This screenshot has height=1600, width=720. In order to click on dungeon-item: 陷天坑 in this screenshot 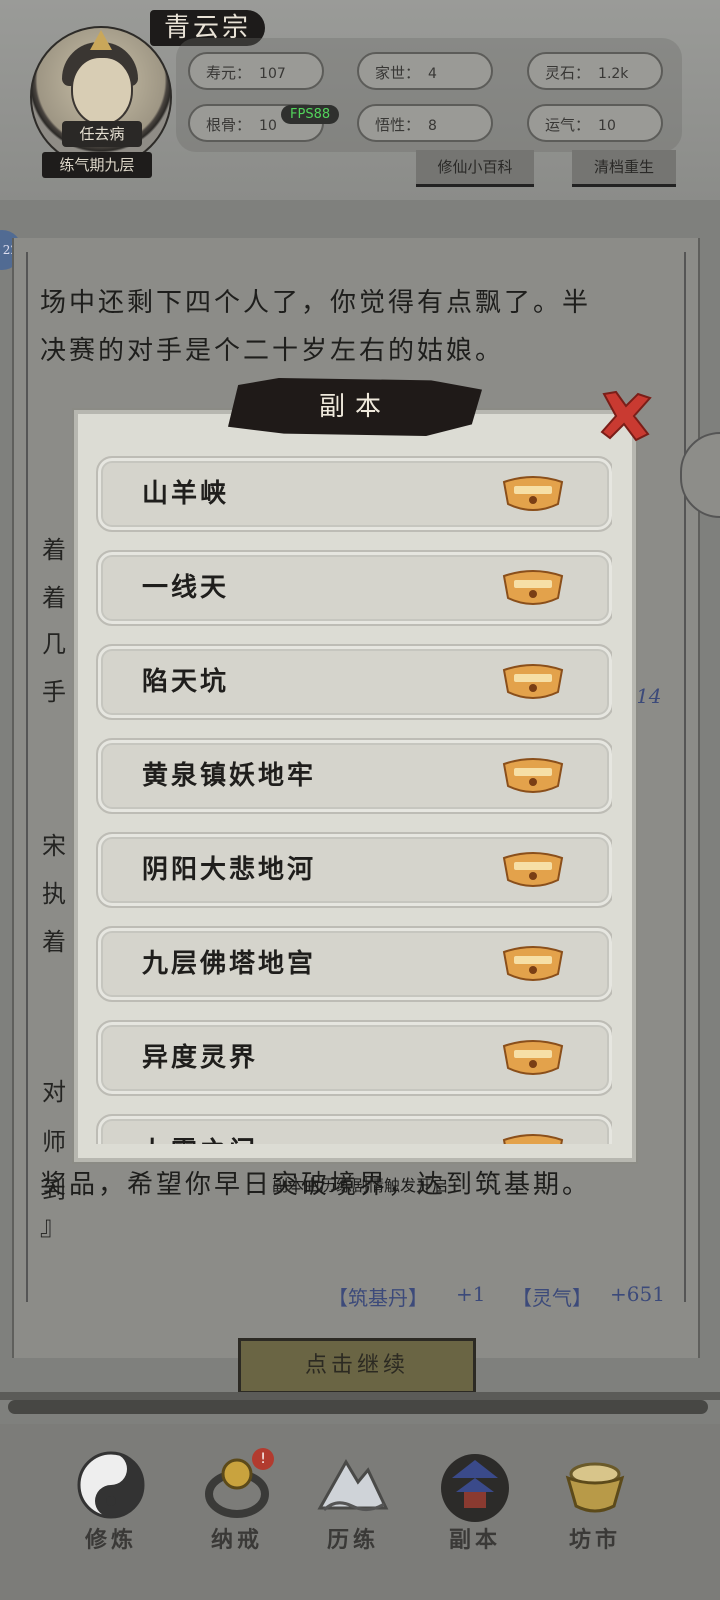, I will do `click(354, 682)`.